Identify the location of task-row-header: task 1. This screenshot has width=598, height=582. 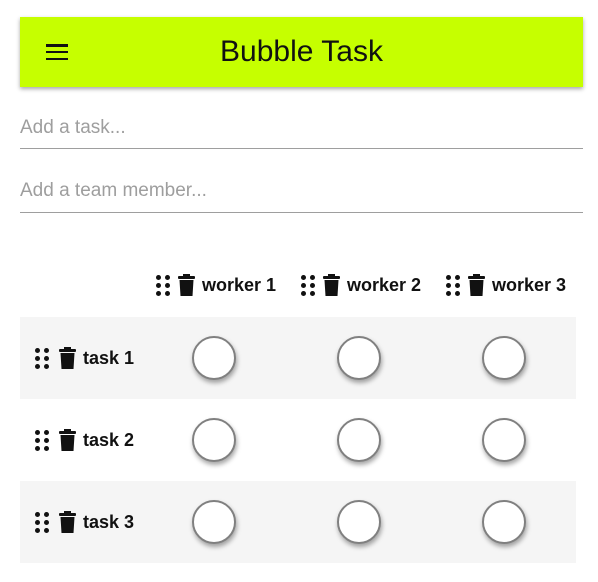
(84, 358).